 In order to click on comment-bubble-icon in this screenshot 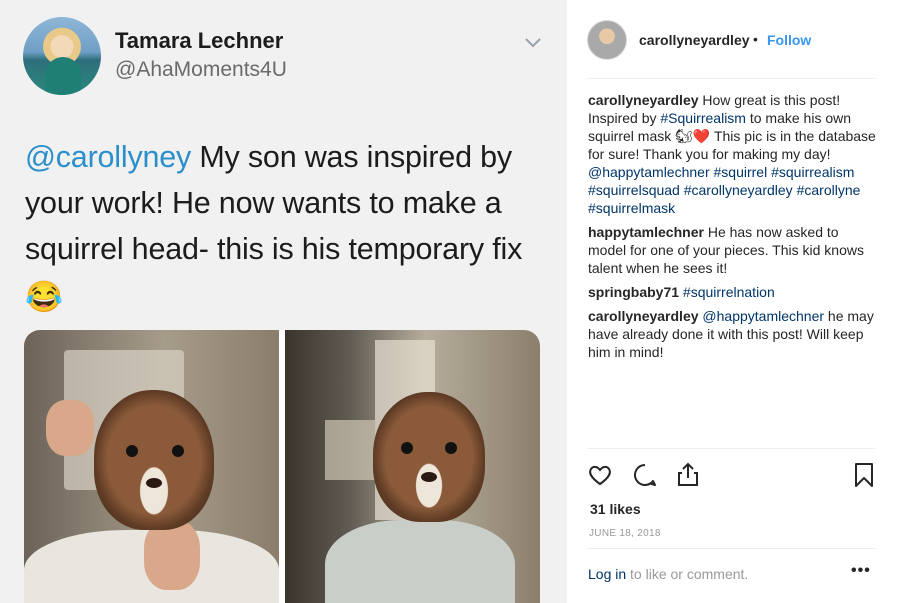, I will do `click(645, 475)`.